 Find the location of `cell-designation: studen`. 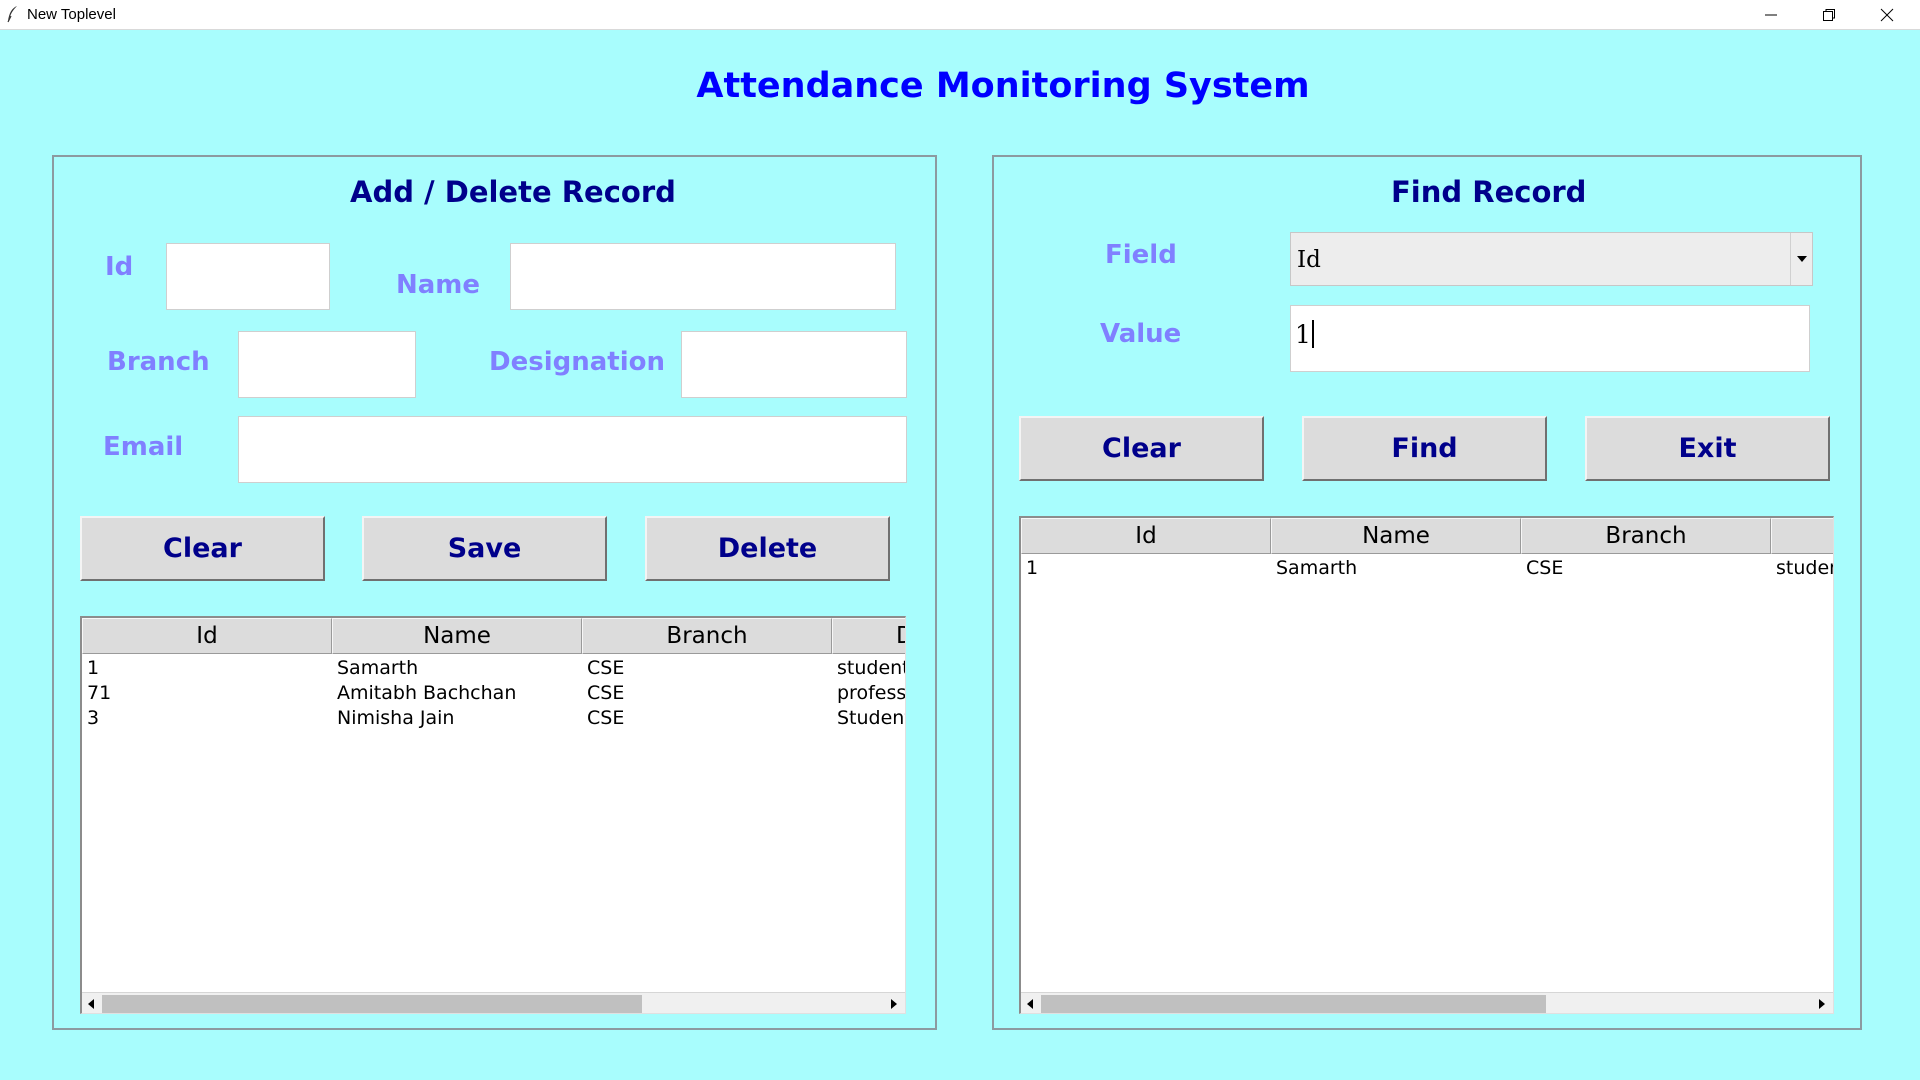

cell-designation: studen is located at coordinates (1804, 568).